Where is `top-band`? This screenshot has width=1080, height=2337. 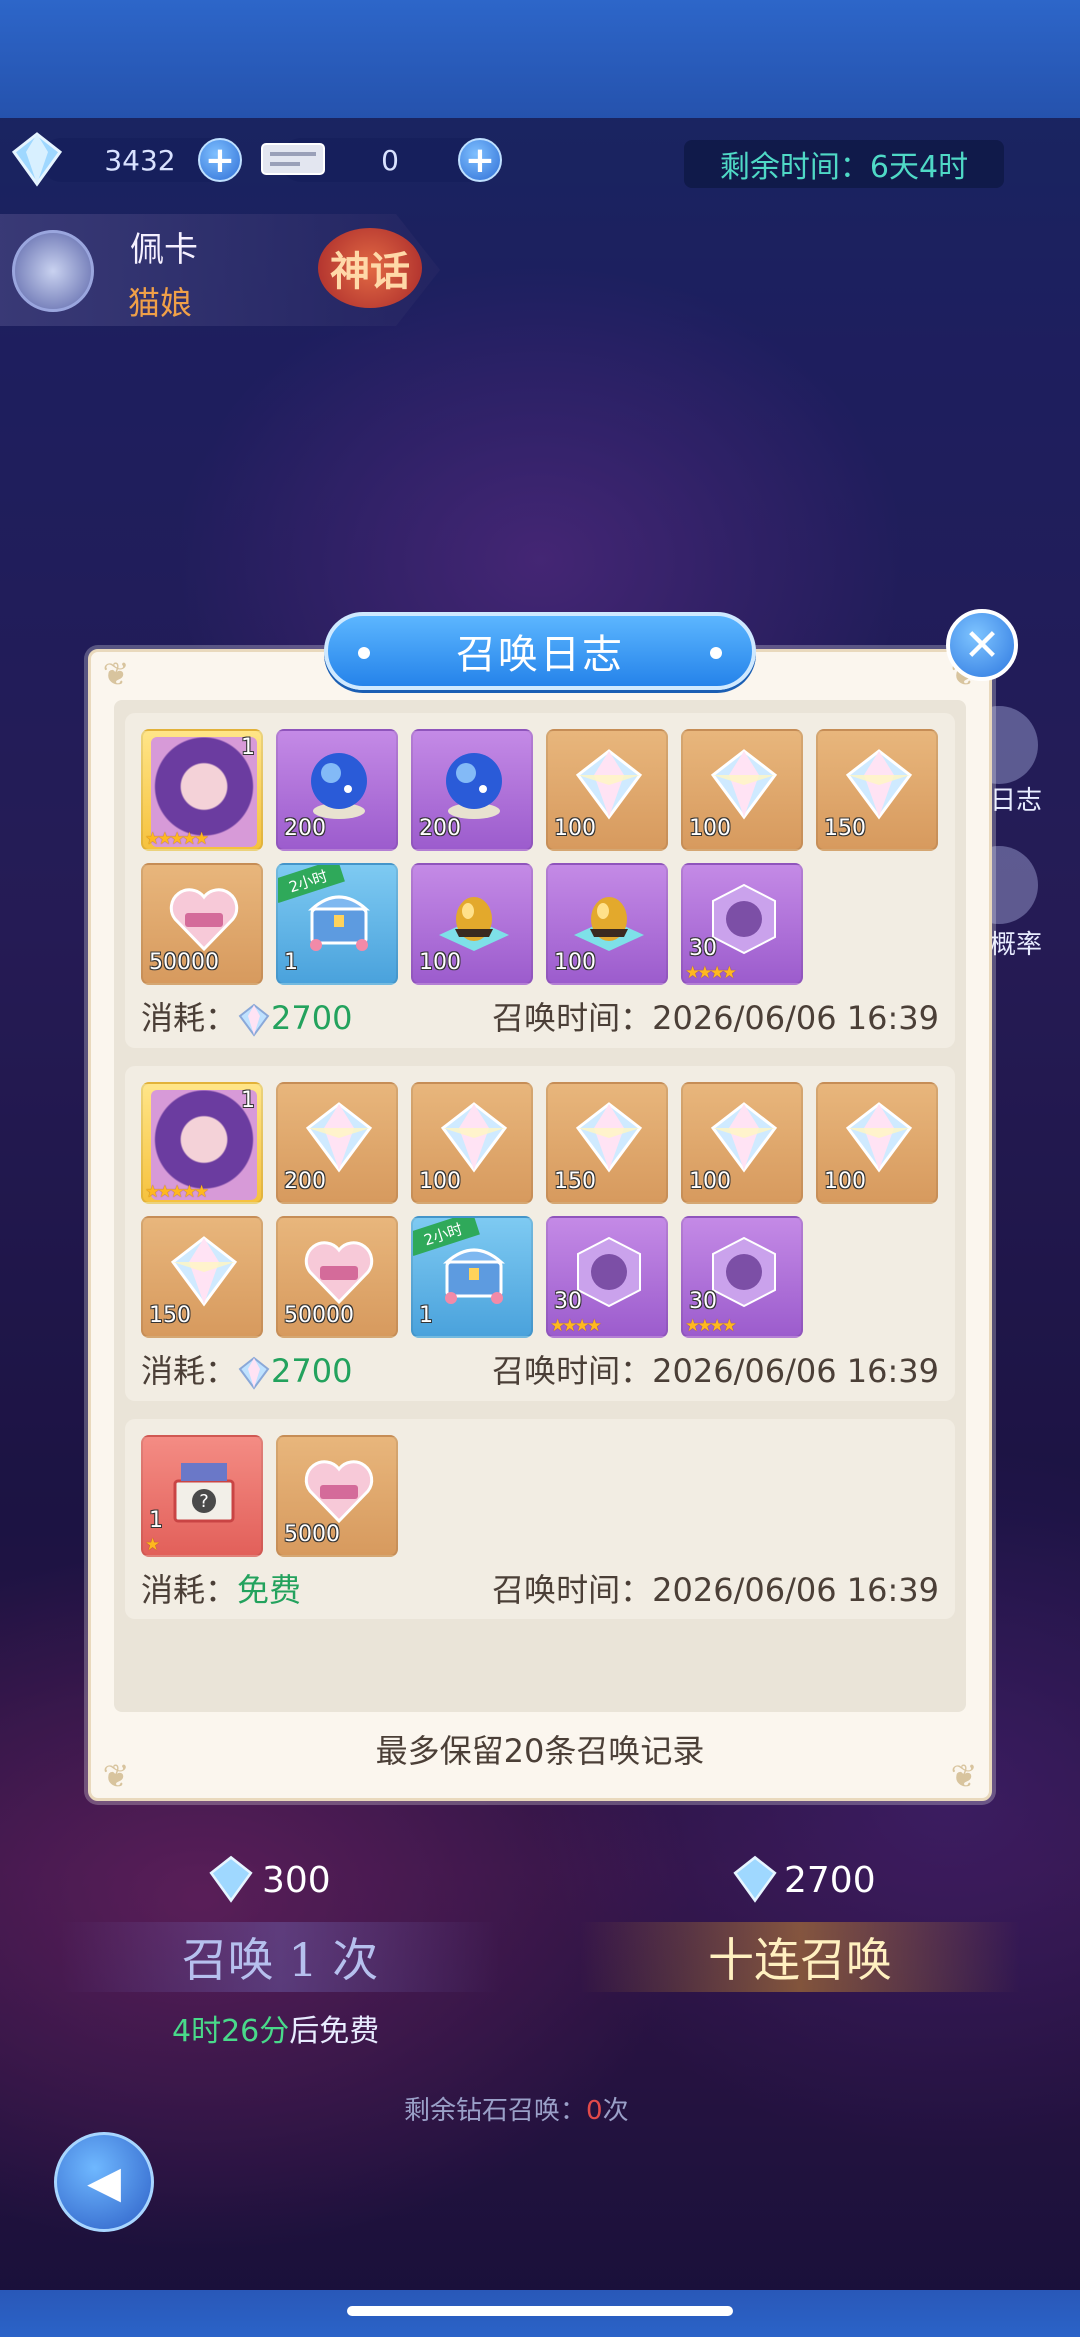
top-band is located at coordinates (540, 59).